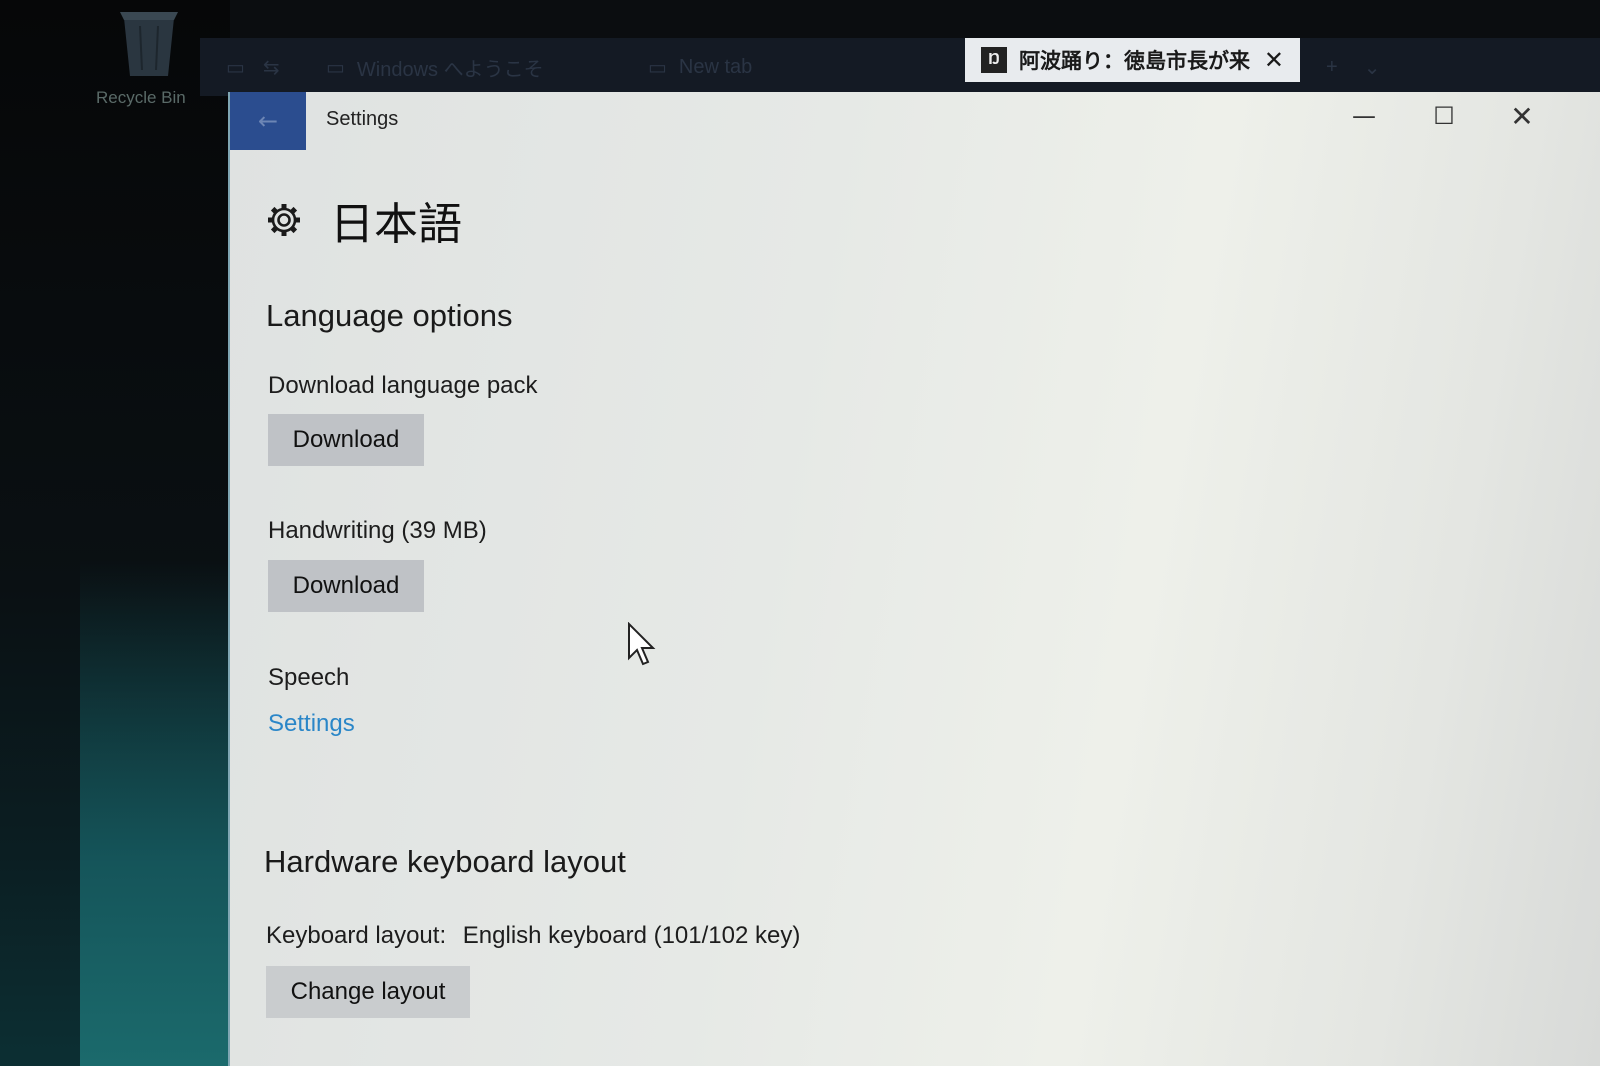 The height and width of the screenshot is (1066, 1600). Describe the element at coordinates (642, 644) in the screenshot. I see `mouse-cursor-icon` at that location.